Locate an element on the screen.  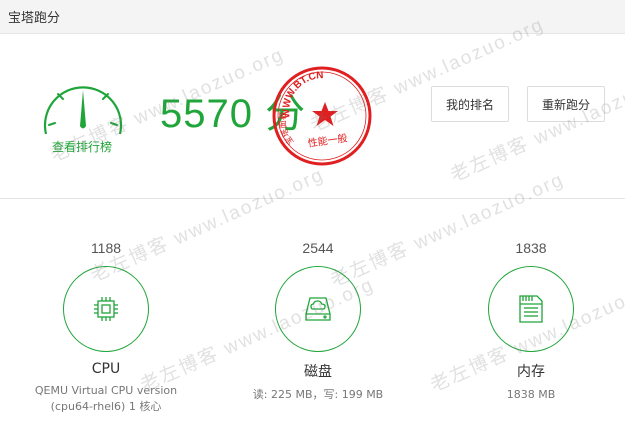
page-title: 宝塔跑分 is located at coordinates (34, 18).